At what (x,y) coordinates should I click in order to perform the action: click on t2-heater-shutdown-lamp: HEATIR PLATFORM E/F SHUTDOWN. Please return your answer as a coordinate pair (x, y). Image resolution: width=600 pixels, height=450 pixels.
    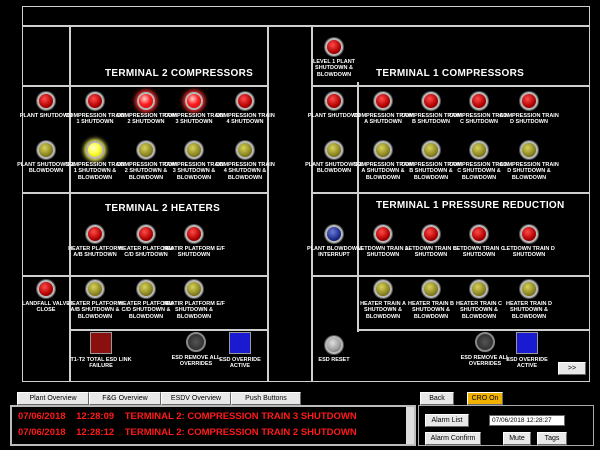
    Looking at the image, I should click on (194, 248).